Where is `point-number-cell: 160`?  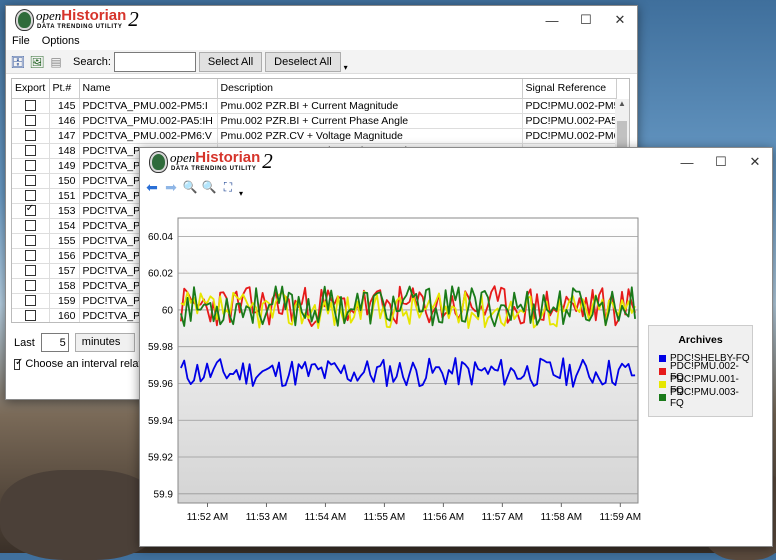
point-number-cell: 160 is located at coordinates (64, 315).